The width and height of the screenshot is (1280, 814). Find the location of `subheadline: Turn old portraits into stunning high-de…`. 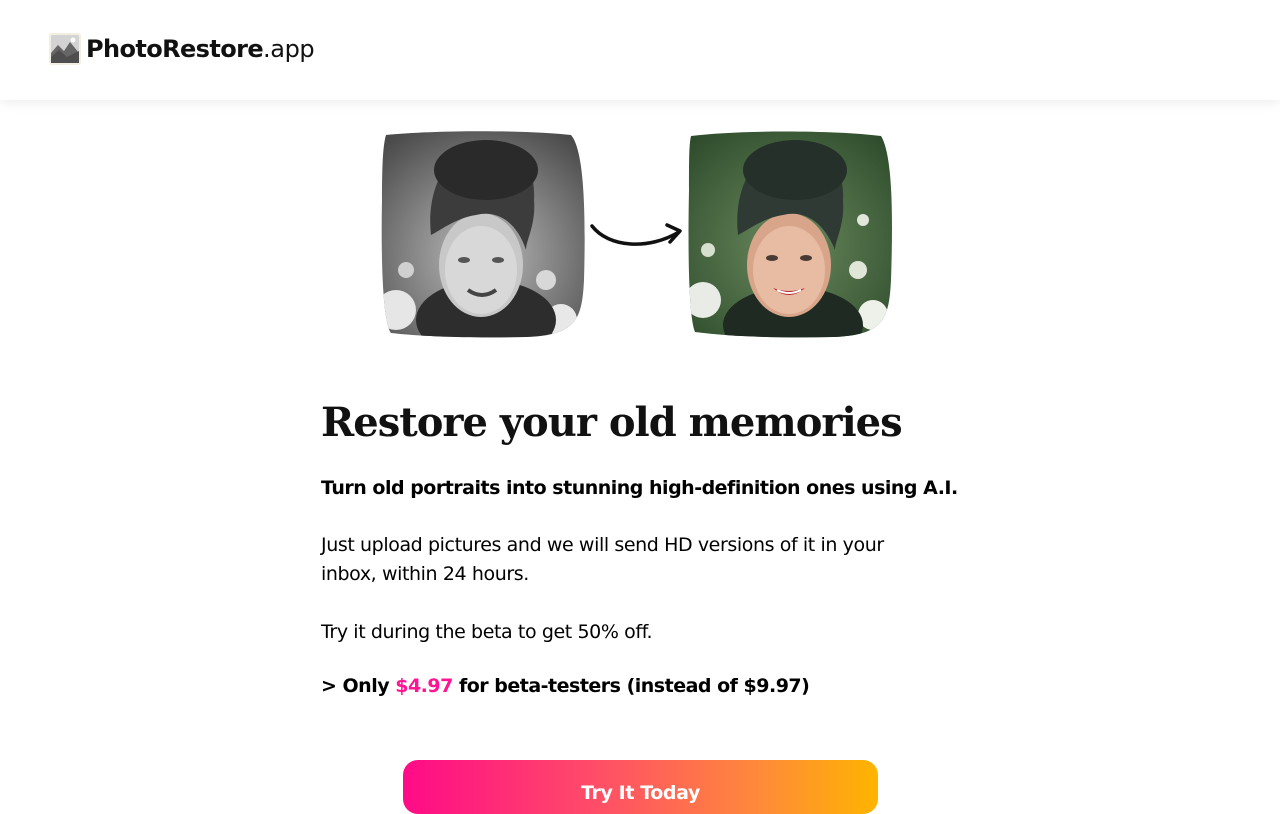

subheadline: Turn old portraits into stunning high-de… is located at coordinates (639, 488).